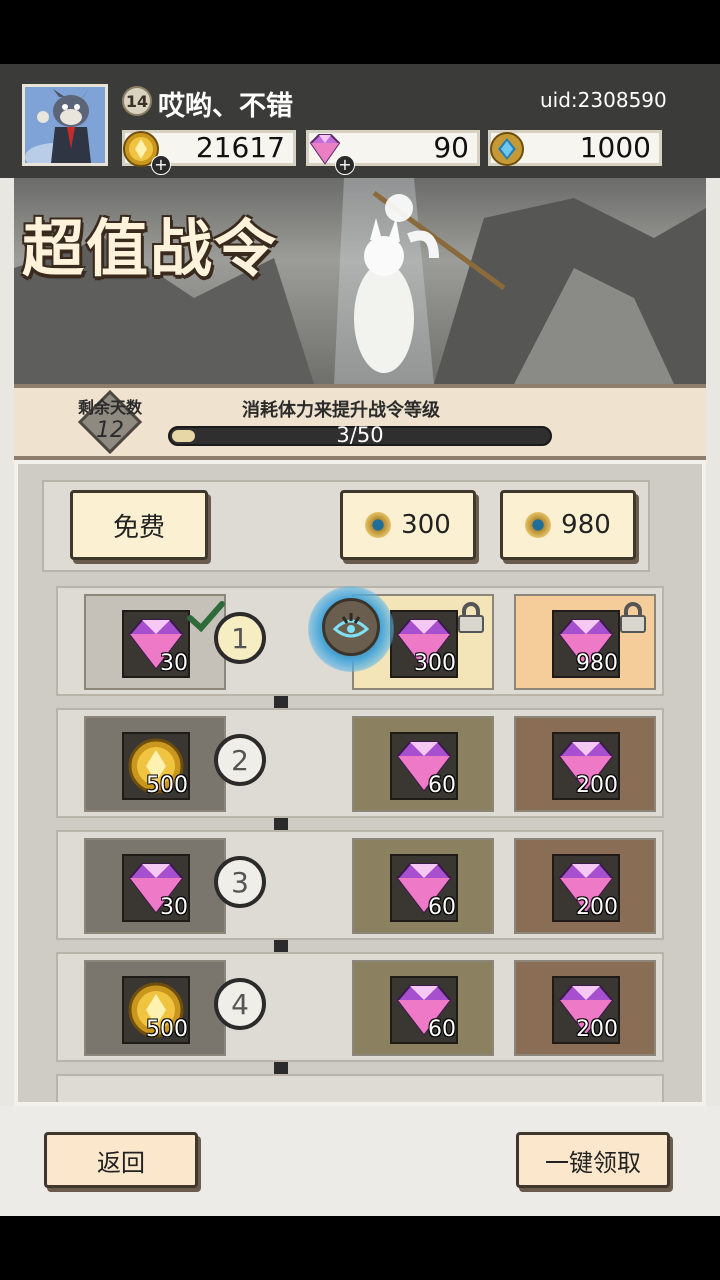  Describe the element at coordinates (137, 101) in the screenshot. I see `player-level-badge: 14` at that location.